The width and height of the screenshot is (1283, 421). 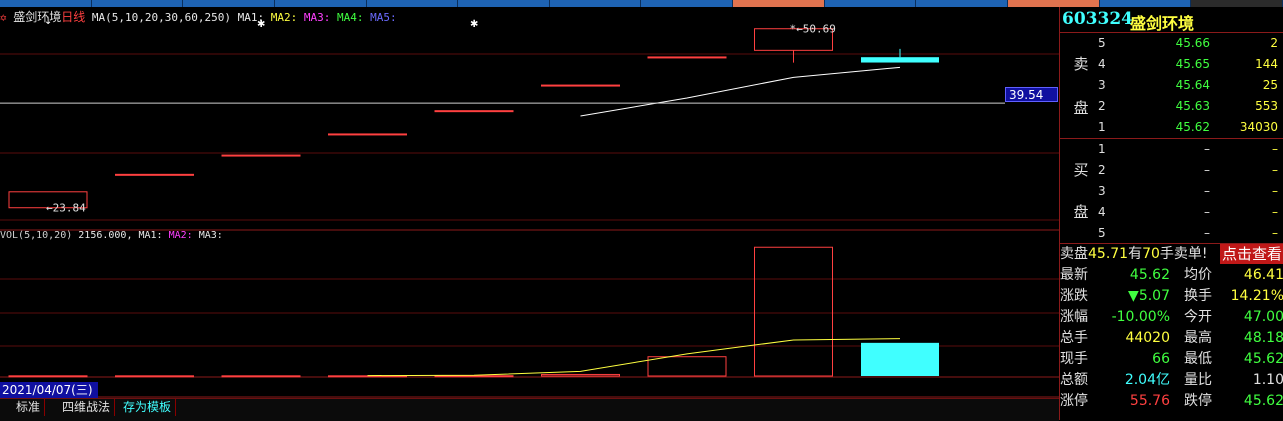 What do you see at coordinates (1102, 85) in the screenshot?
I see `sell-level: 3` at bounding box center [1102, 85].